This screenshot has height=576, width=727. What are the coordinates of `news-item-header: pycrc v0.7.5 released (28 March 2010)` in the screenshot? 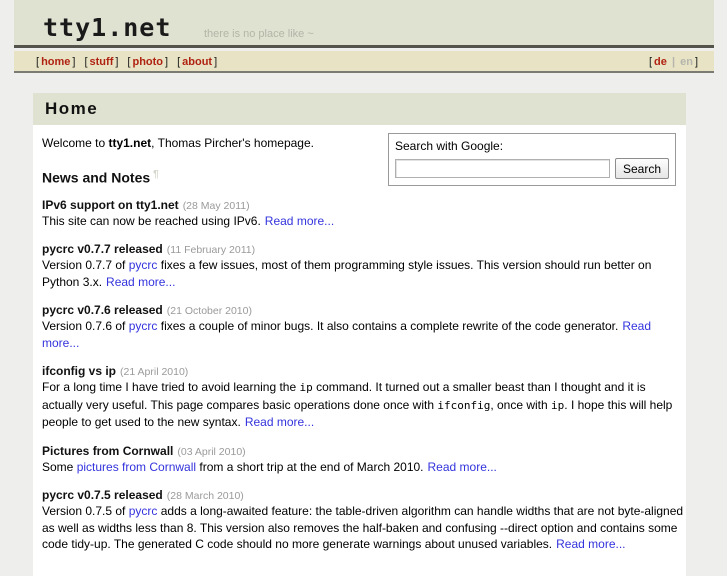 It's located at (363, 495).